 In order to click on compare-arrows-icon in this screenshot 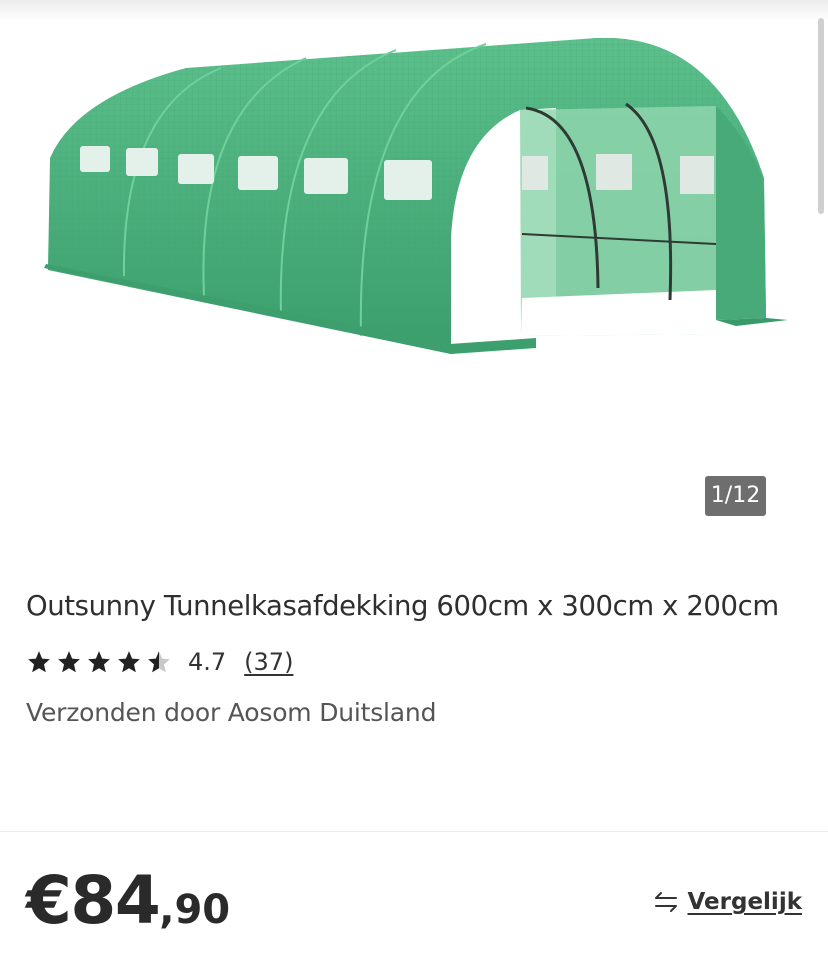, I will do `click(665, 902)`.